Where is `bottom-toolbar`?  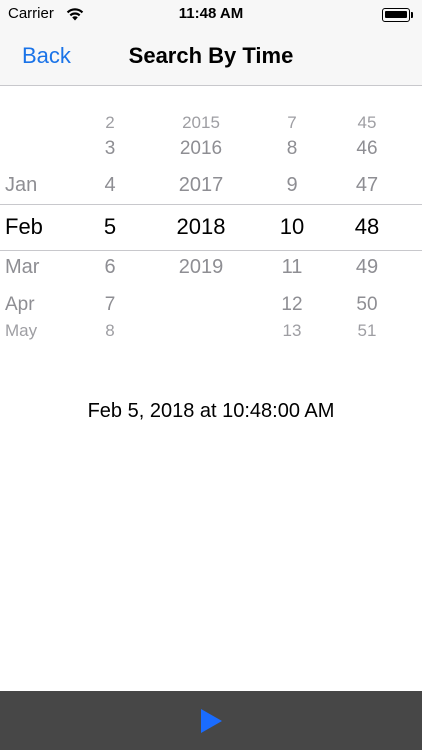 bottom-toolbar is located at coordinates (211, 720).